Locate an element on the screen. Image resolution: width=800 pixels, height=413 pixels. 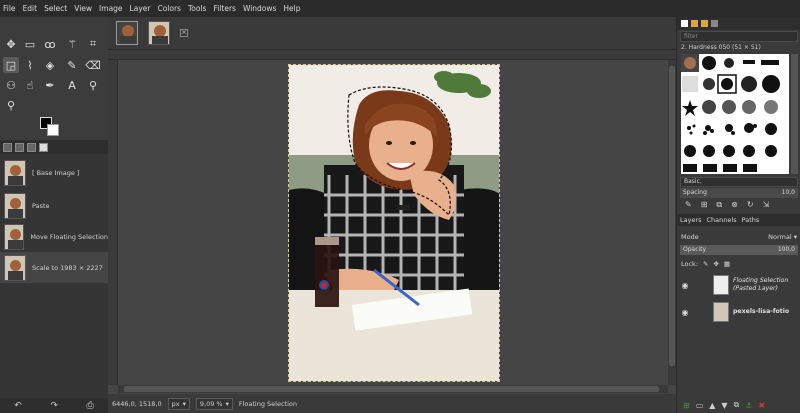
zoom-select: 9,09 % ▾ is located at coordinates (214, 403).